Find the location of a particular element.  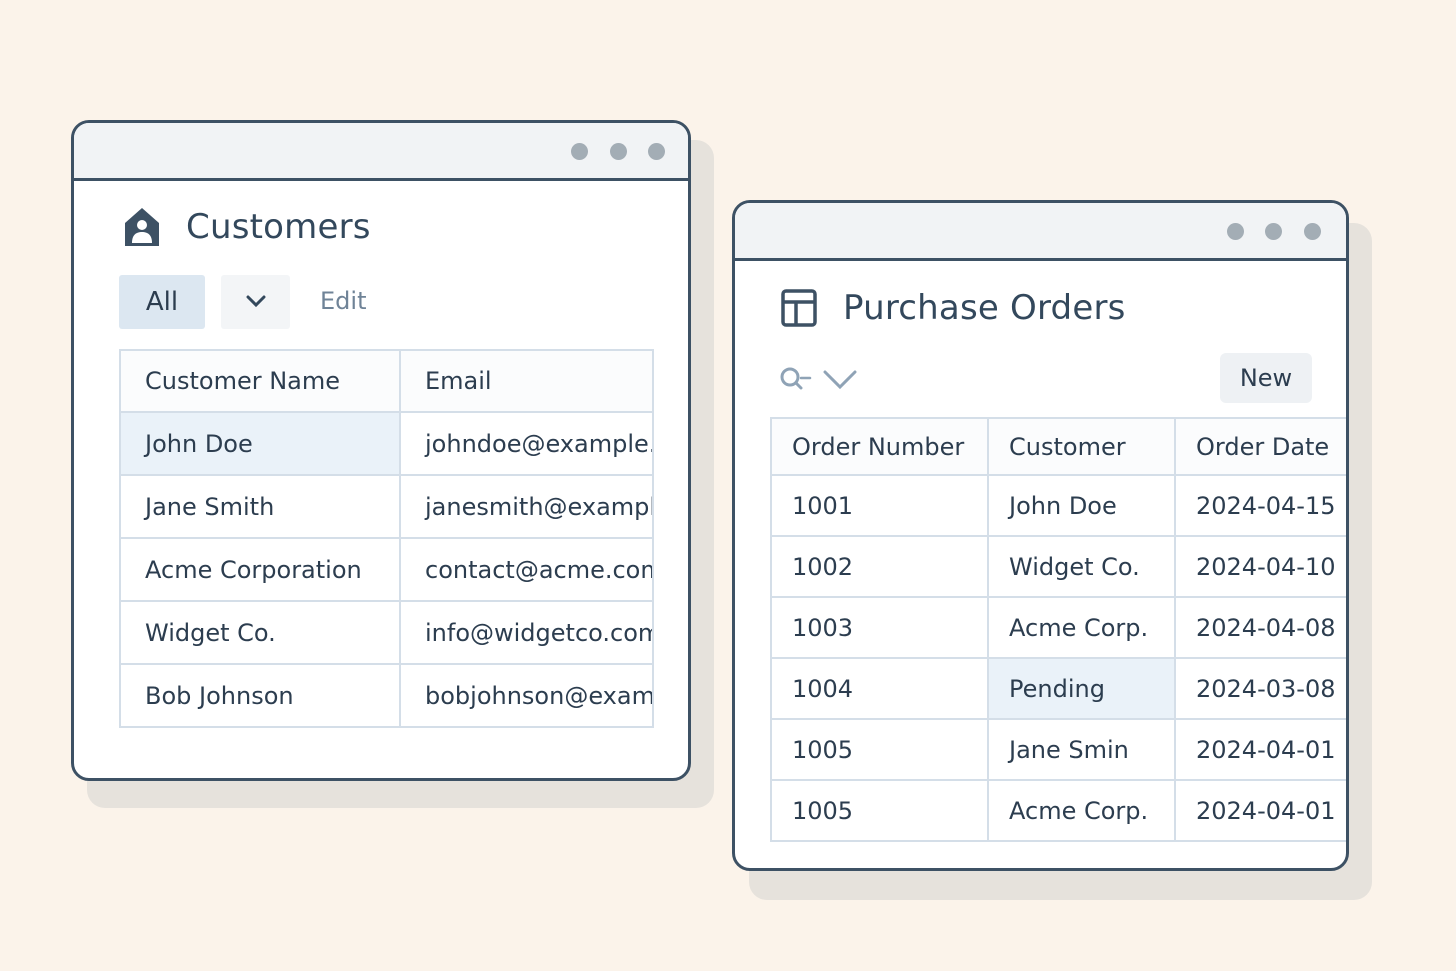

email-cell: janesmith@example is located at coordinates (526, 506).